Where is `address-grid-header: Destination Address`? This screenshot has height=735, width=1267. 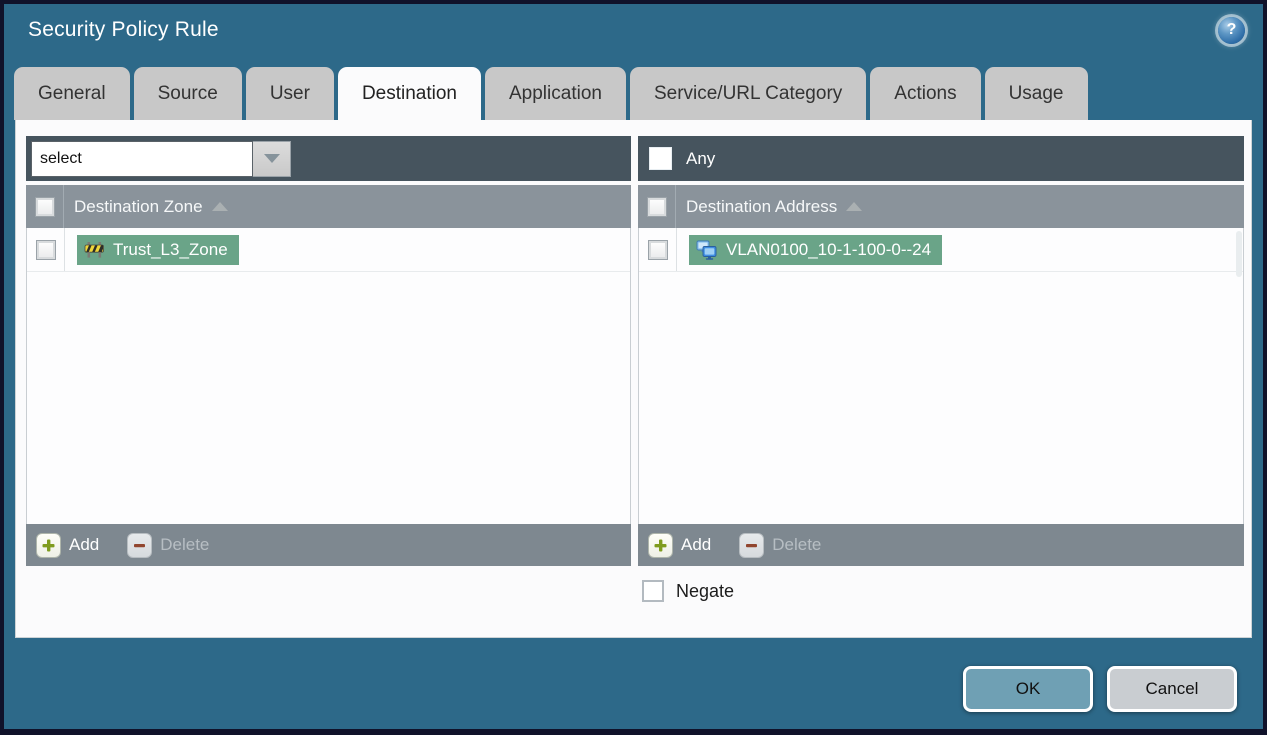 address-grid-header: Destination Address is located at coordinates (941, 206).